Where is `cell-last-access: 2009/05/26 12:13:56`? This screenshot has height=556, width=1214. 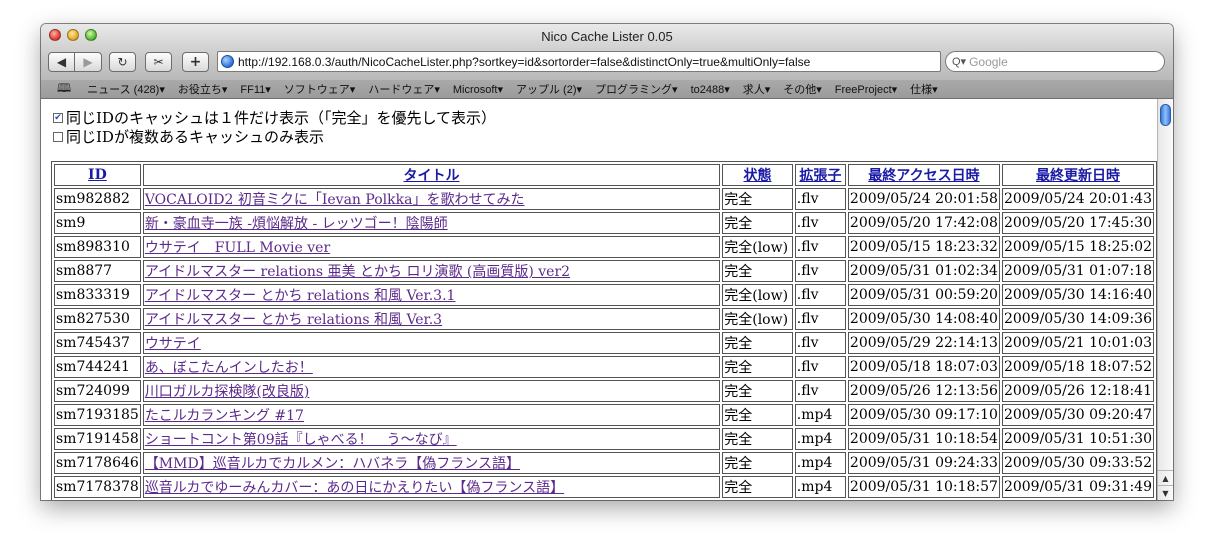
cell-last-access: 2009/05/26 12:13:56 is located at coordinates (923, 391).